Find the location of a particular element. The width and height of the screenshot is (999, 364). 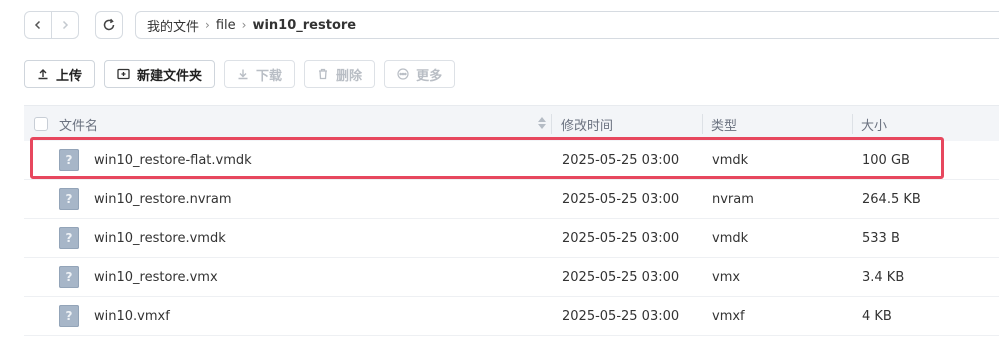

delete-button: 删除 is located at coordinates (340, 74).